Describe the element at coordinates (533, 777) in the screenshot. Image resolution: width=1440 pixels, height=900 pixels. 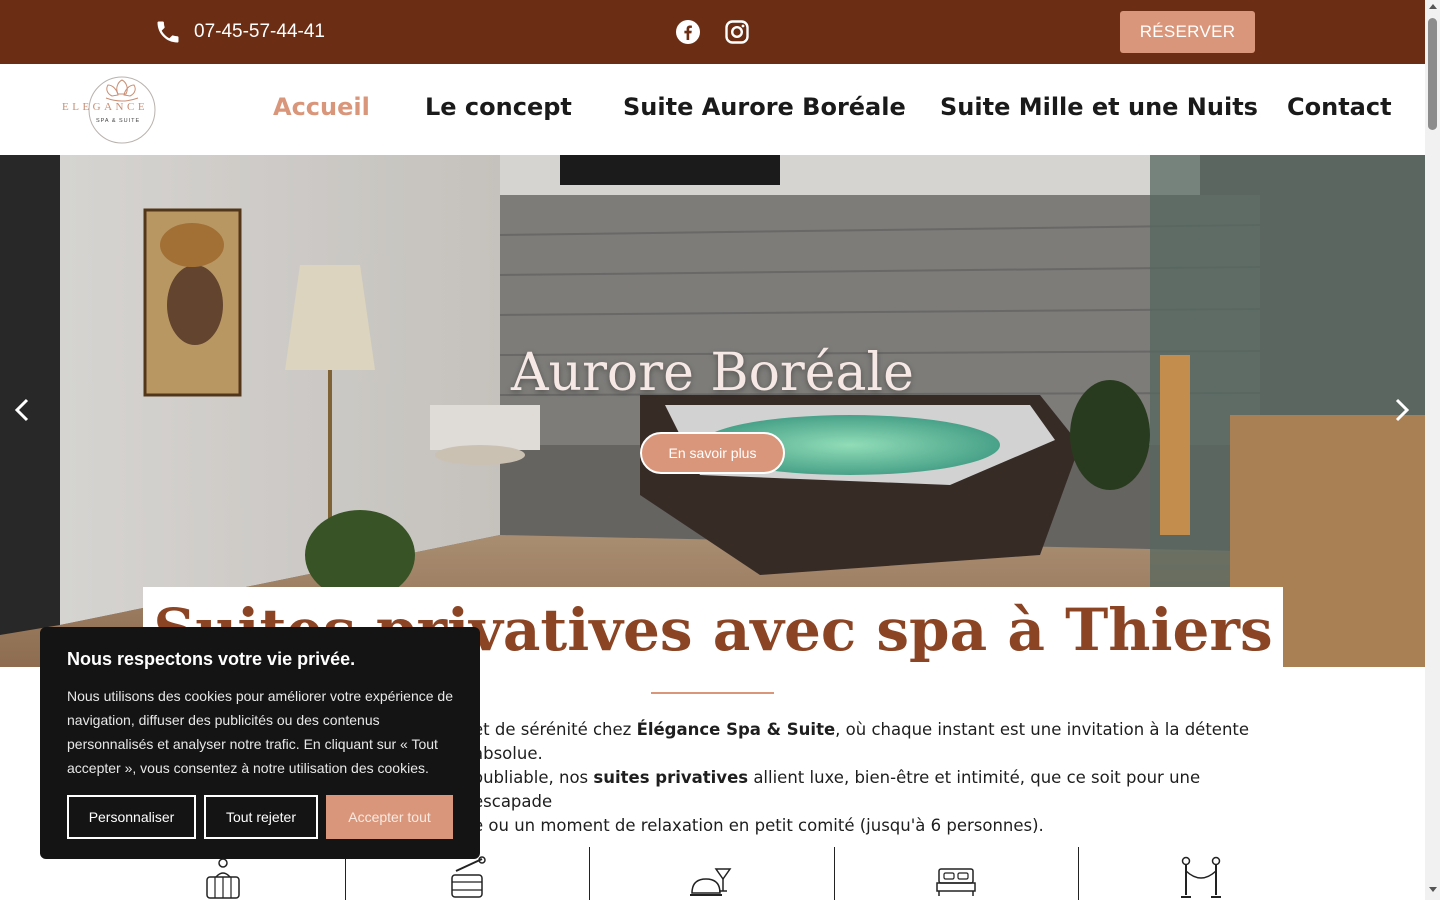
I see `intro-text: oubliable, nos` at that location.